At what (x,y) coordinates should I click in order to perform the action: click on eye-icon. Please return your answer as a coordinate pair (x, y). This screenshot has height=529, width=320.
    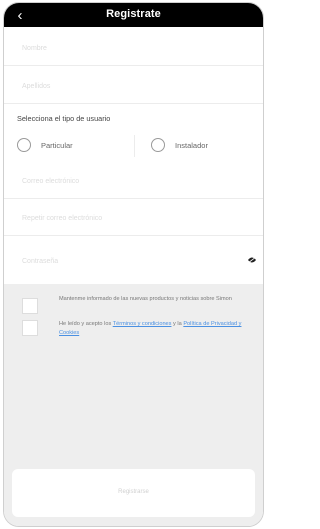
    Looking at the image, I should click on (252, 260).